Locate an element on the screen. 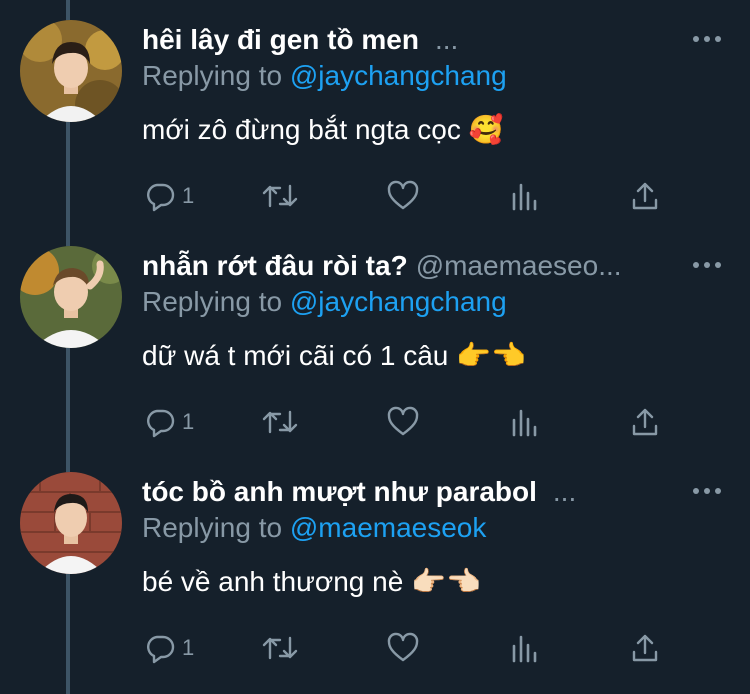  display-name: hêi lây đi gen tồ men is located at coordinates (280, 39).